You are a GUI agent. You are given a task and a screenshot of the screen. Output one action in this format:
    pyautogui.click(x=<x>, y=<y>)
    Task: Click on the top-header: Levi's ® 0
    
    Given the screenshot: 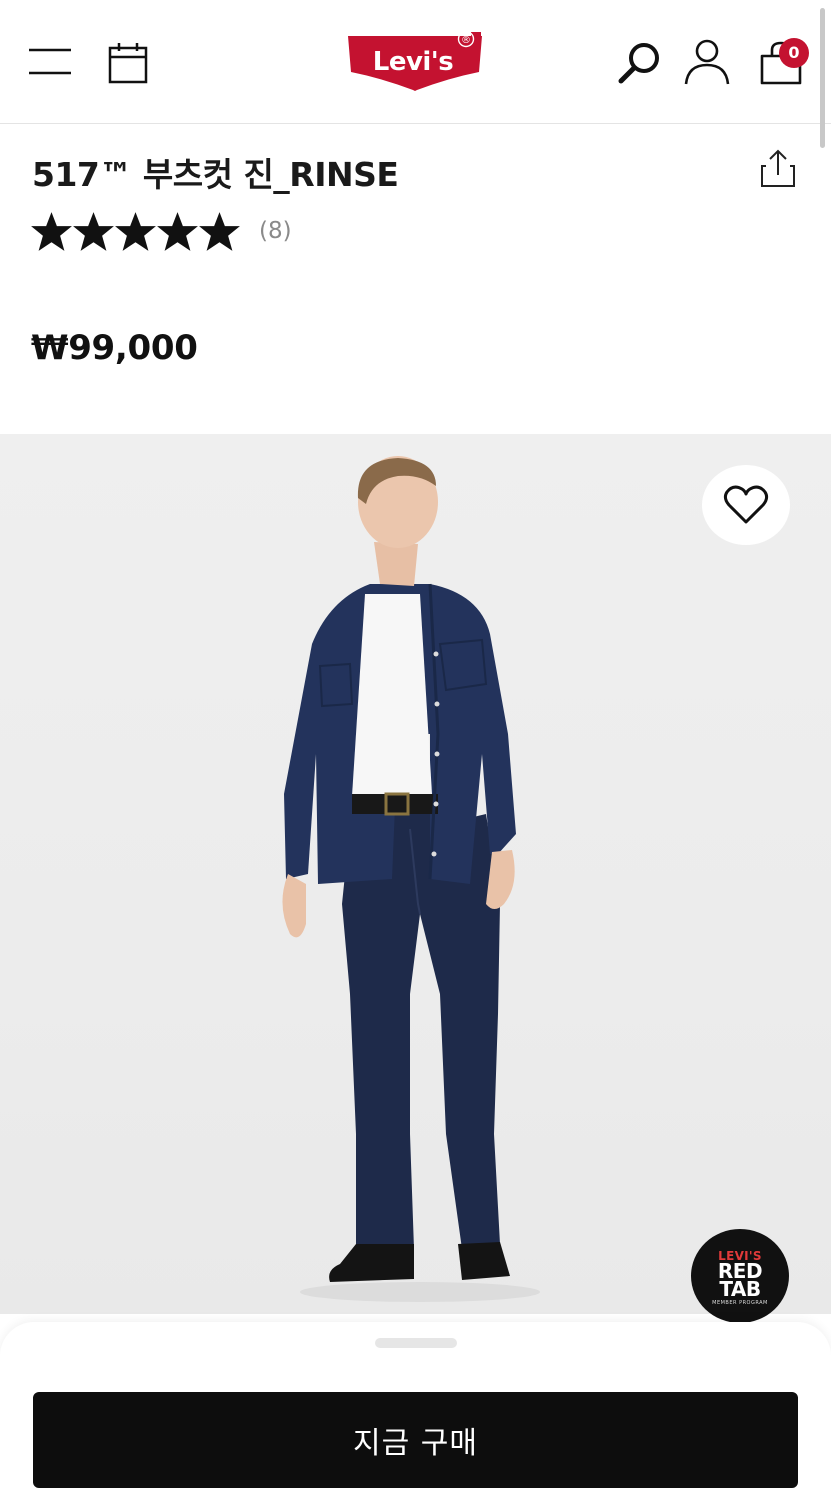 What is the action you would take?
    pyautogui.click(x=415, y=62)
    